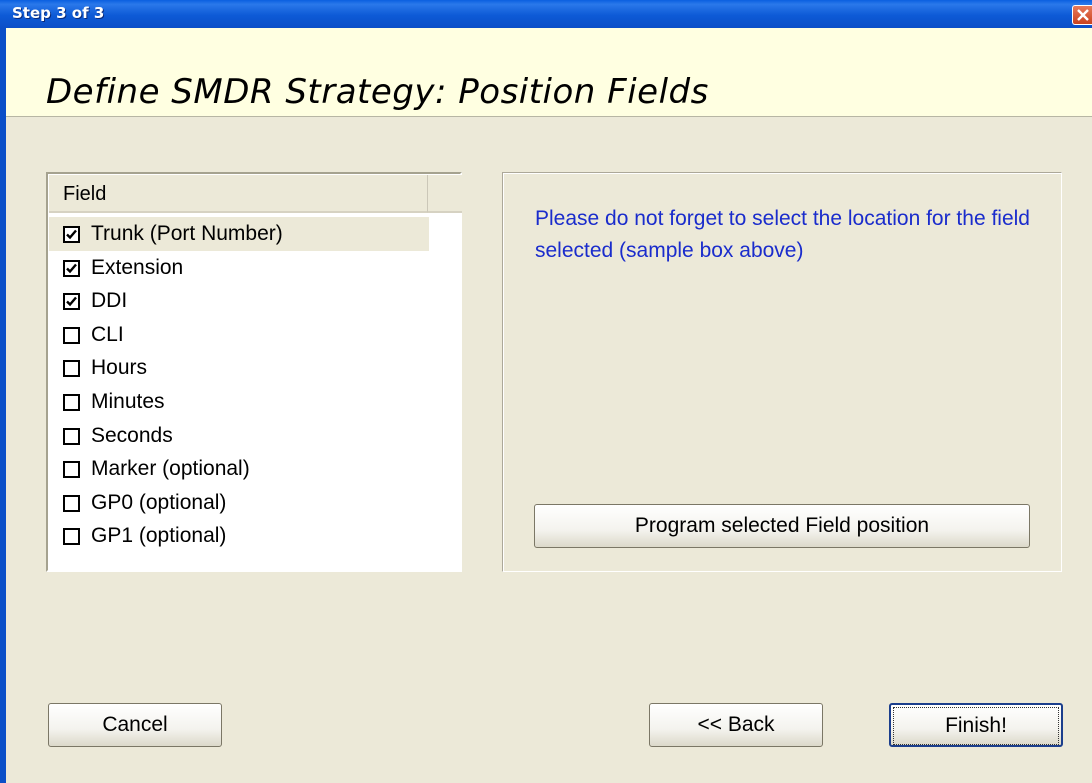  Describe the element at coordinates (239, 335) in the screenshot. I see `field-row: CLI` at that location.